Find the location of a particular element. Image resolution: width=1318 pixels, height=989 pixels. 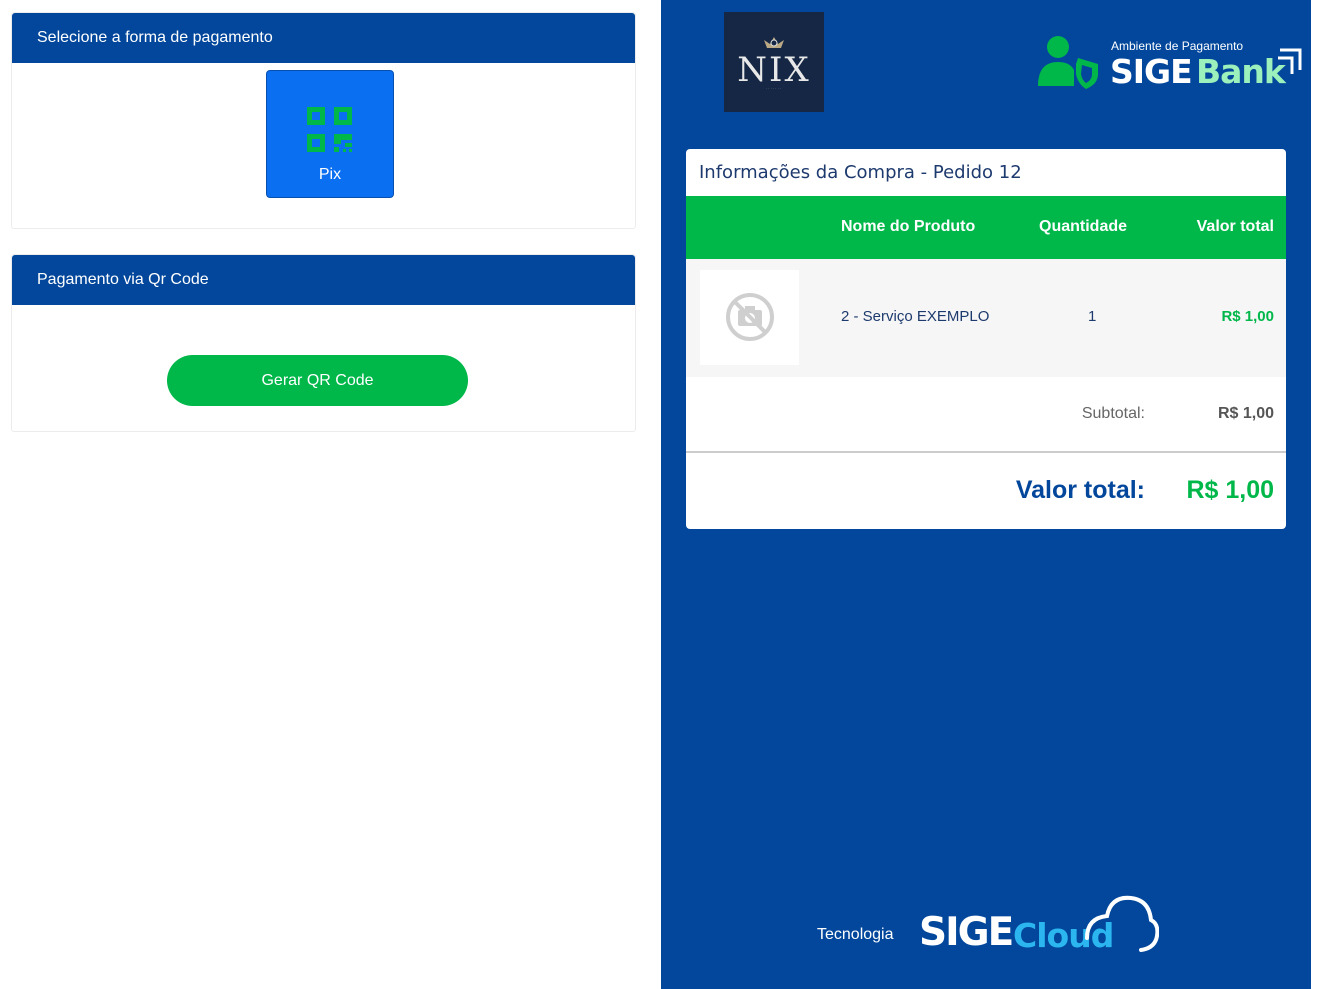

store-logo-text: NIX is located at coordinates (774, 70).